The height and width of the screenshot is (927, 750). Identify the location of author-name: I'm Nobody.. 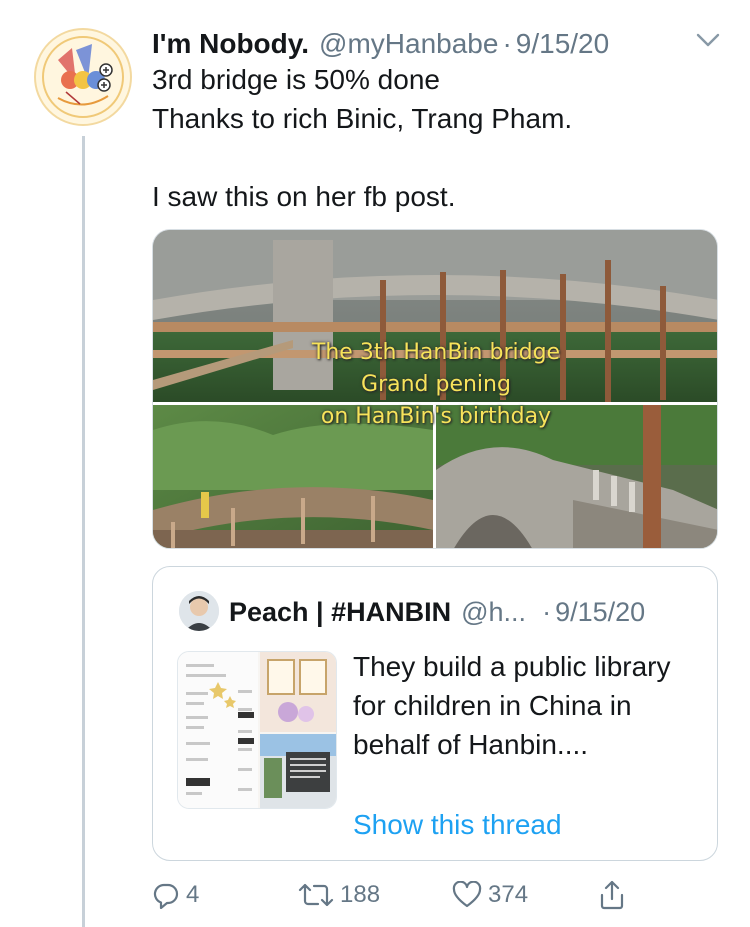
(230, 44).